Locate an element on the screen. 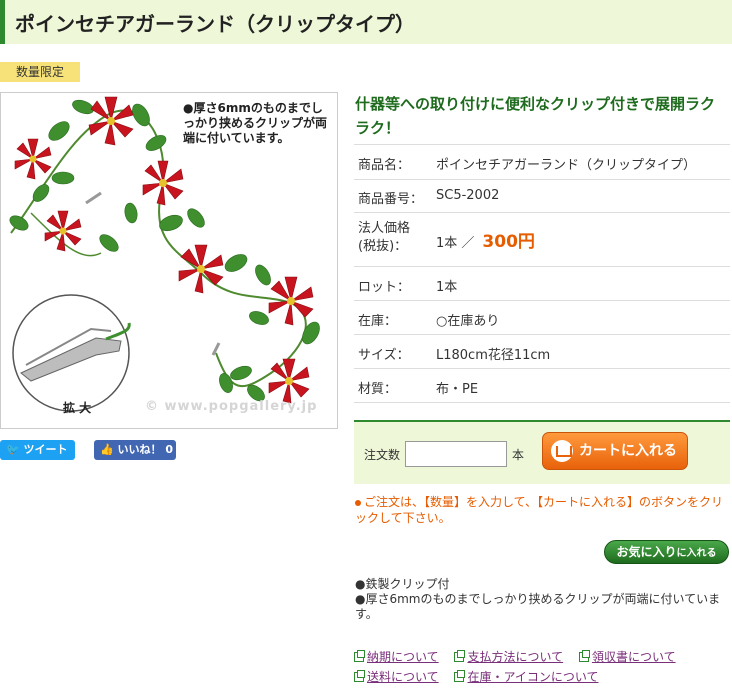 The image size is (732, 689). spec-label: 在庫： is located at coordinates (378, 321).